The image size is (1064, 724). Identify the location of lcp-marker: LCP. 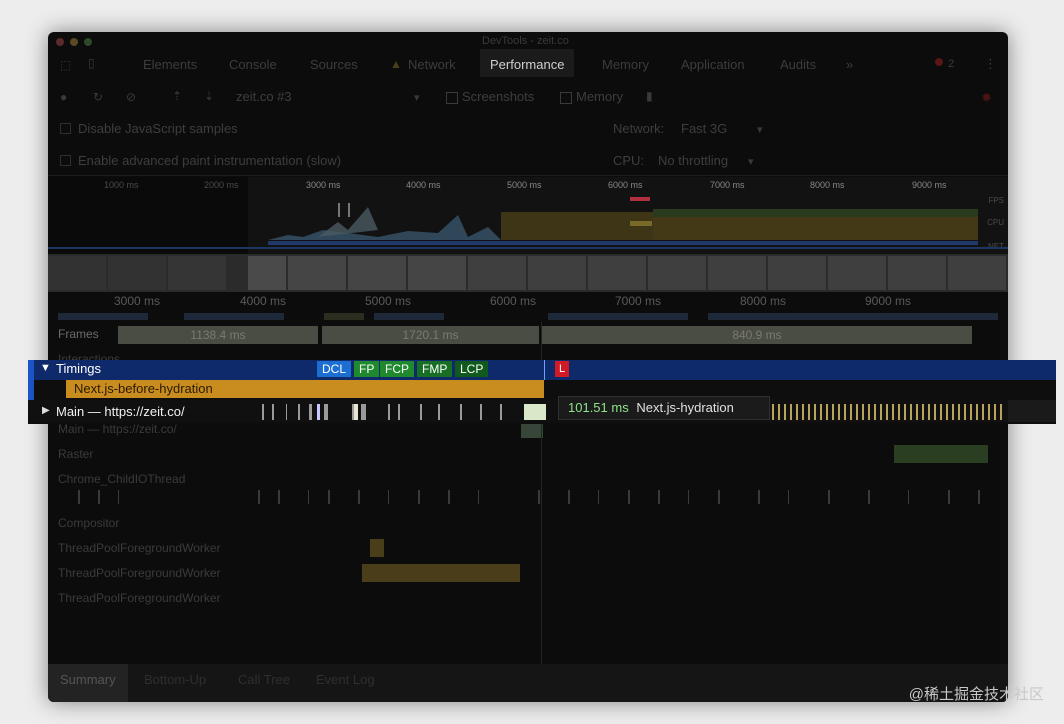
(472, 369).